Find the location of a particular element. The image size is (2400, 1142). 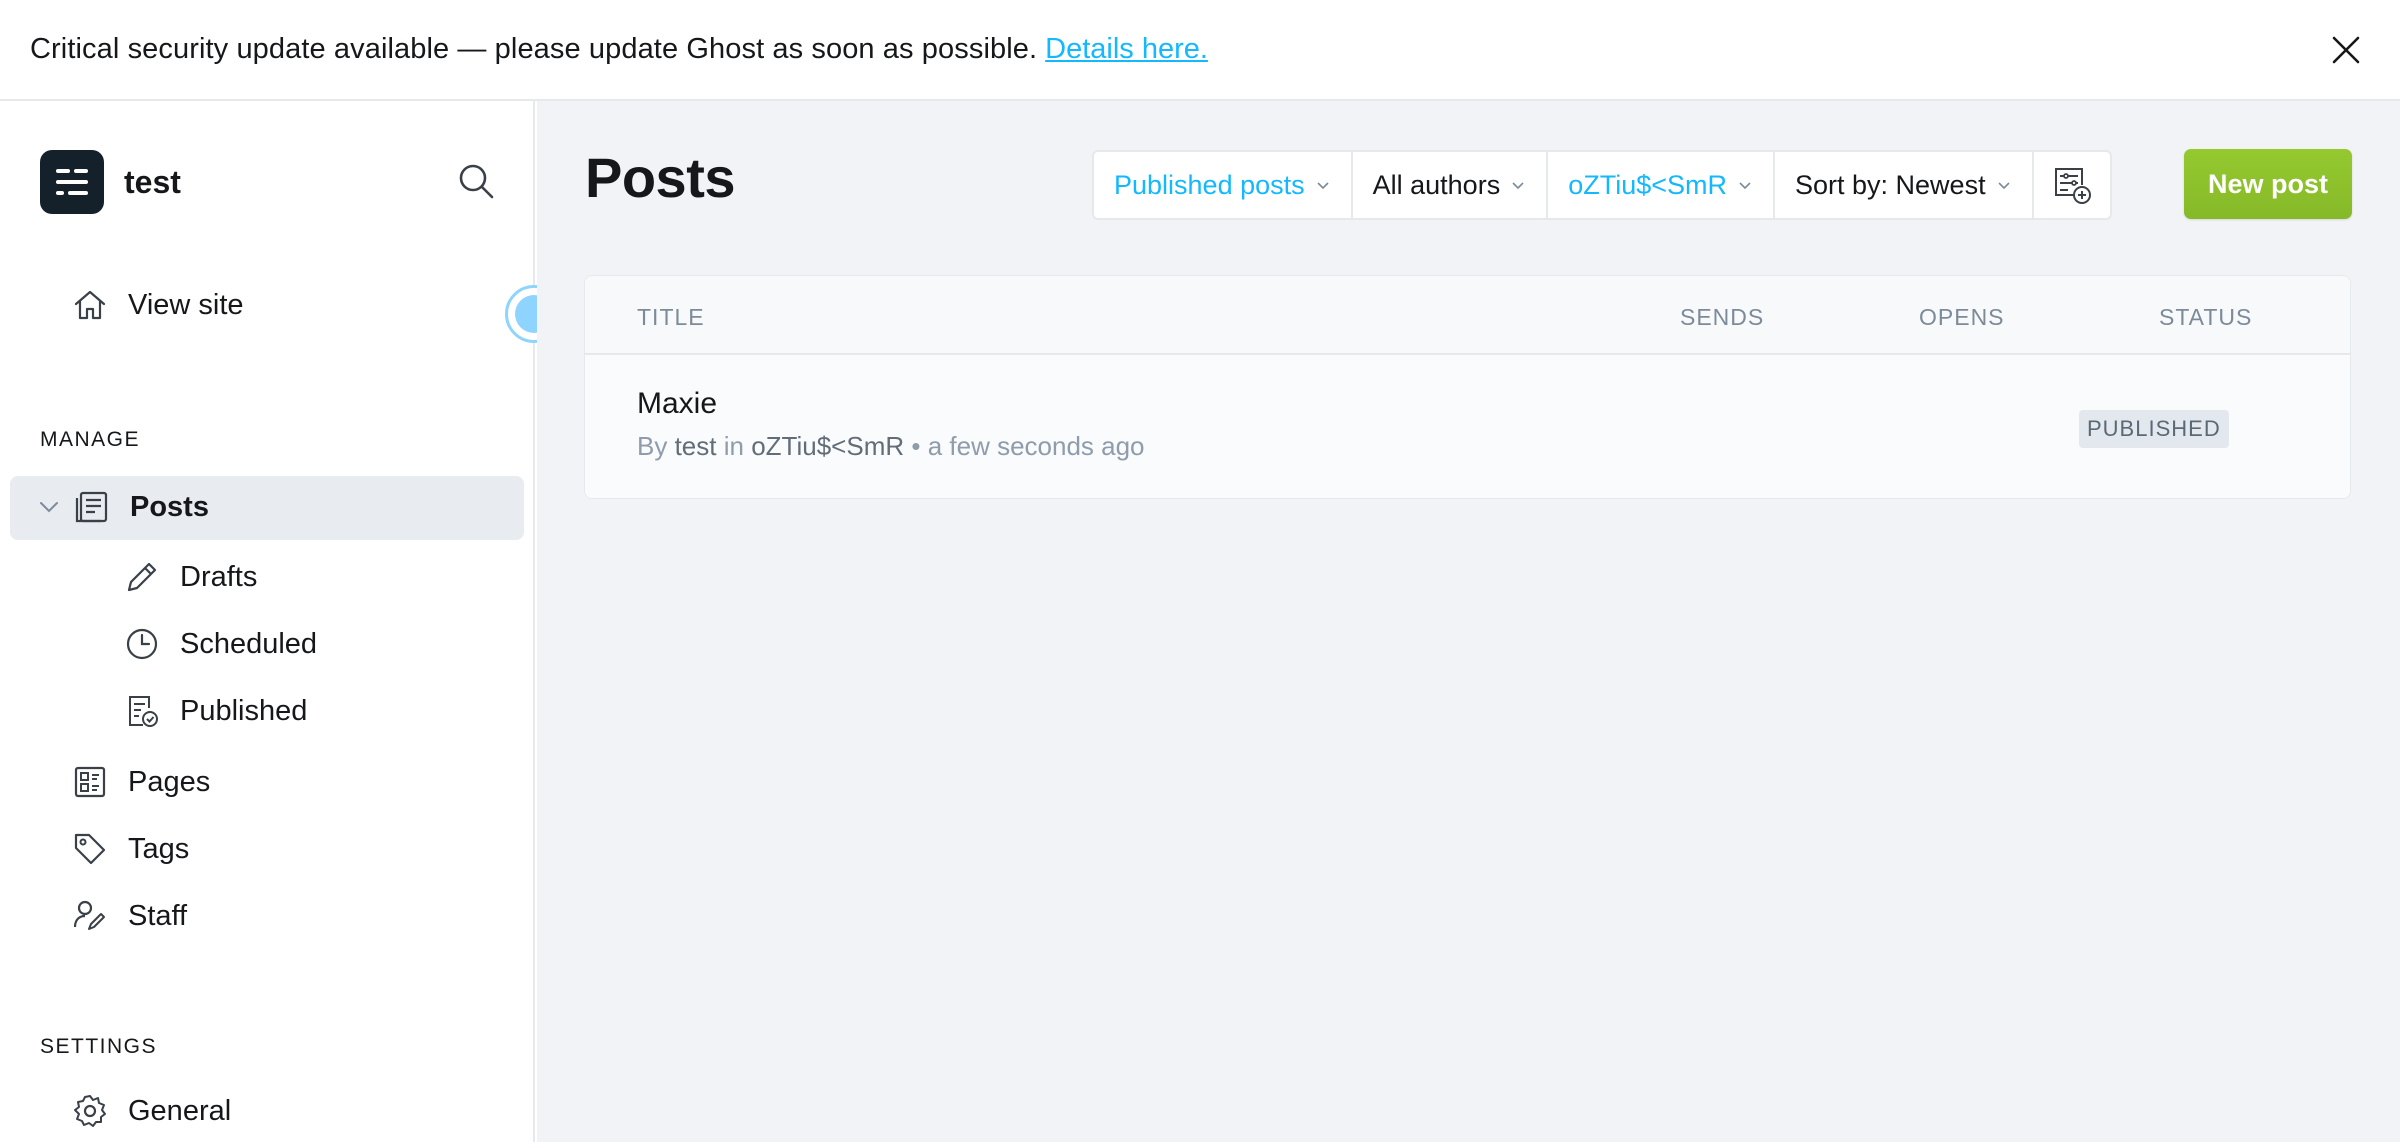

sidebar-item-view-site: View site is located at coordinates (158, 305).